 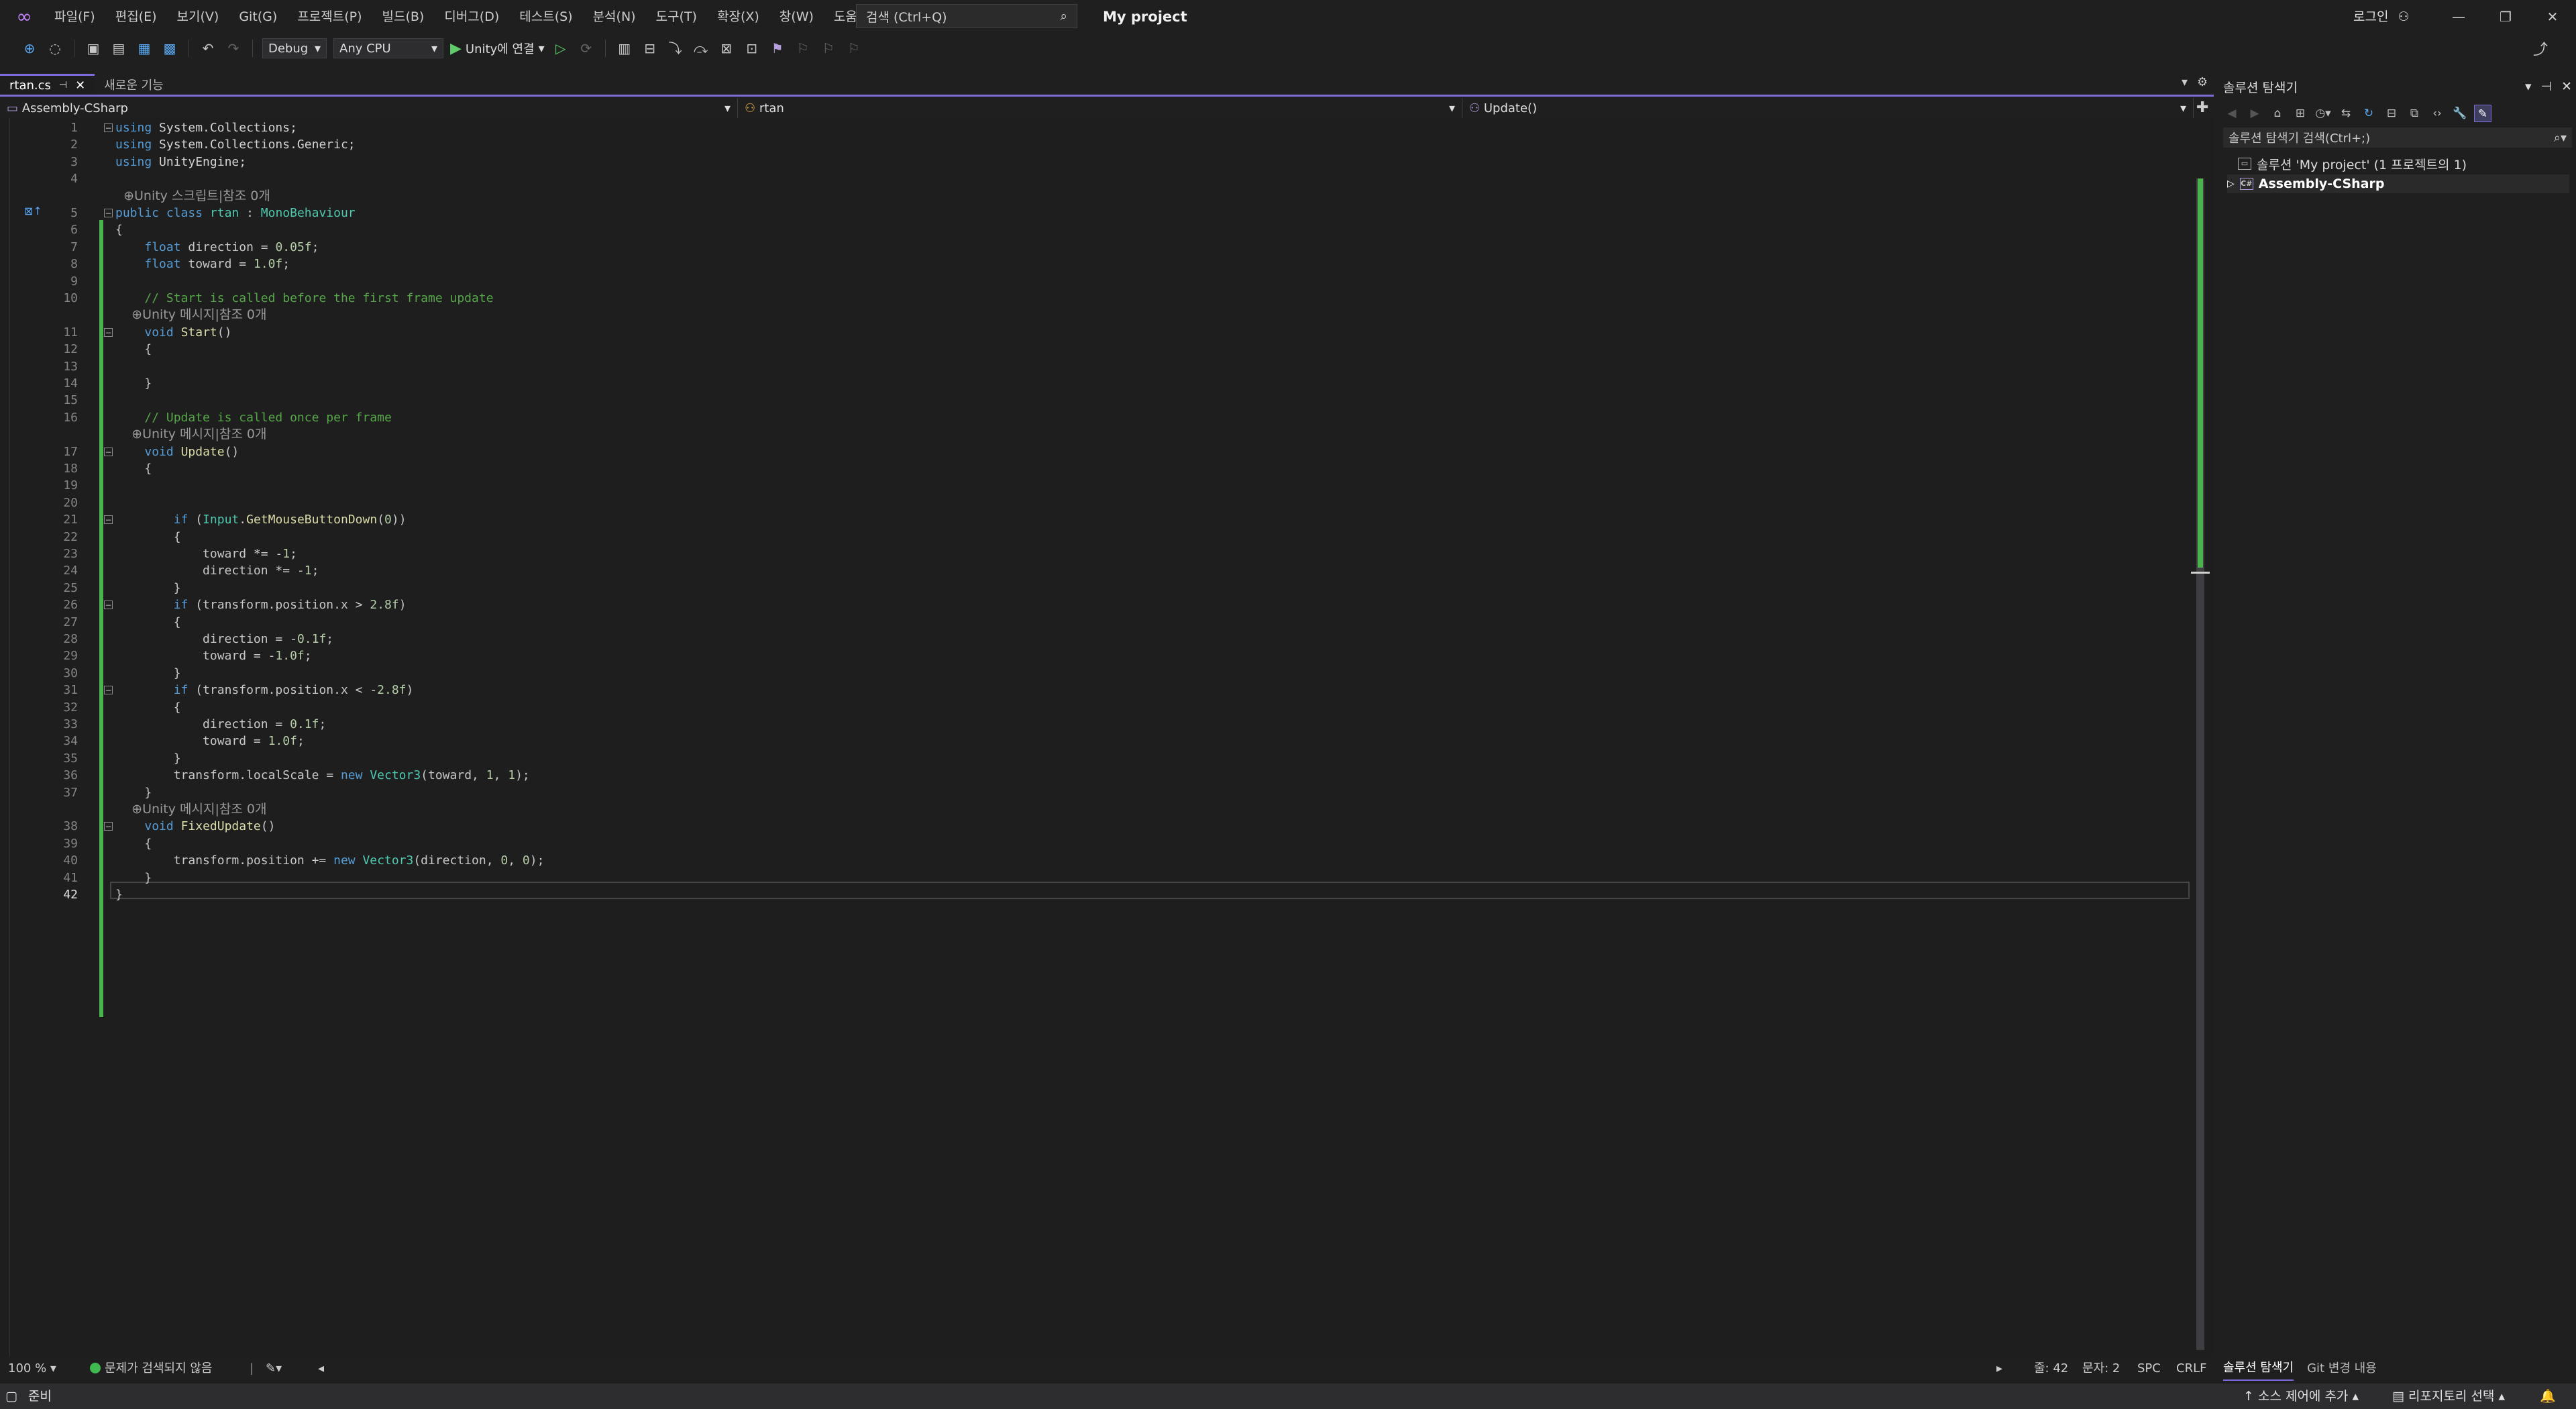 I want to click on code-line: 18 {, so click(x=1103, y=468).